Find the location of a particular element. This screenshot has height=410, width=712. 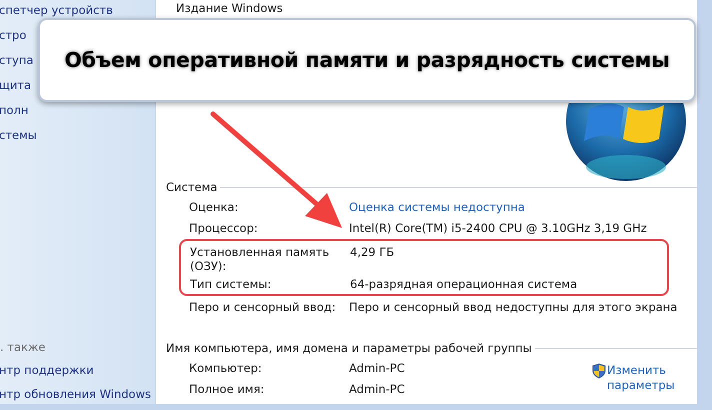

sidebar-link: спетчер устройств is located at coordinates (56, 10).